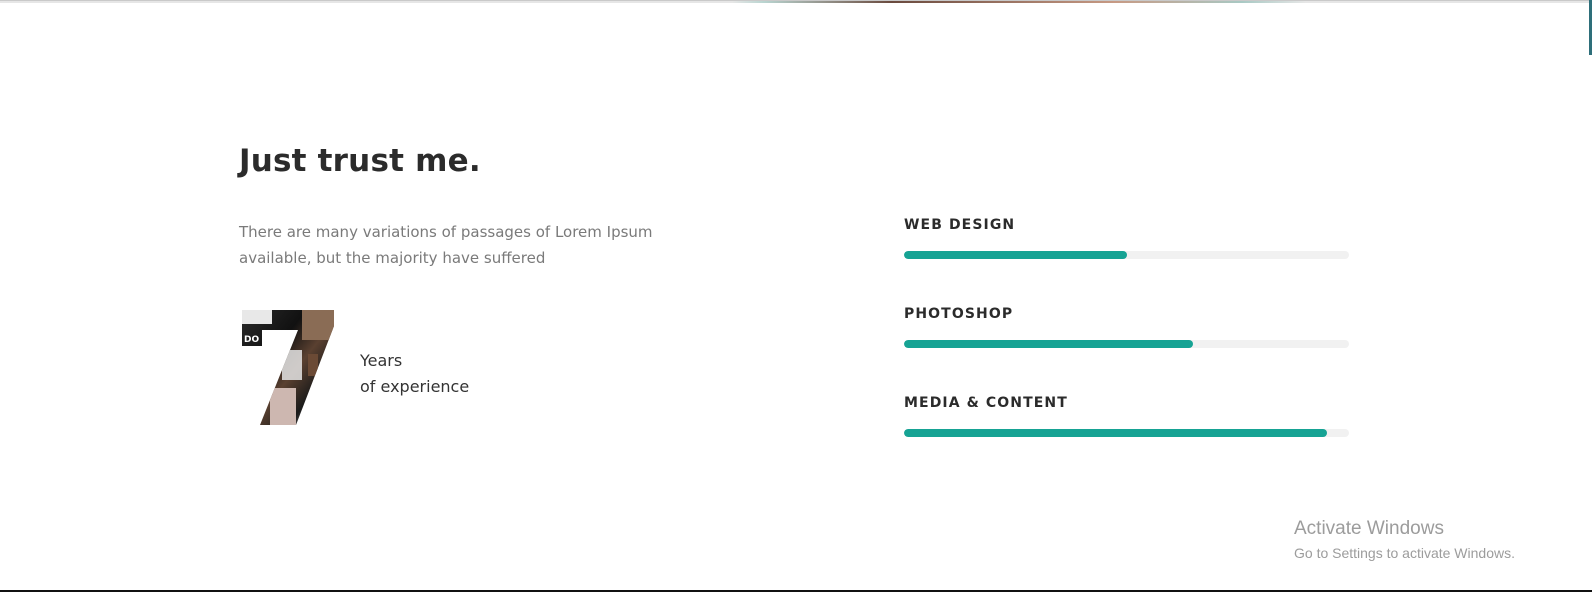 This screenshot has width=1592, height=592. What do you see at coordinates (415, 386) in the screenshot?
I see `experience-caption-line2: of experience` at bounding box center [415, 386].